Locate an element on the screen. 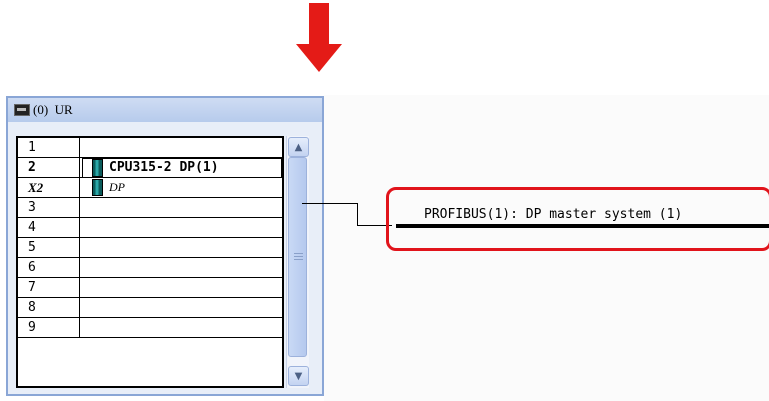  rack-titlebar: (0) UR is located at coordinates (165, 110).